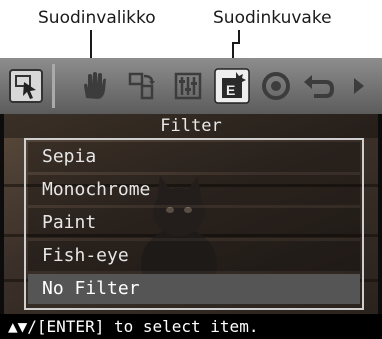 The image size is (382, 339). What do you see at coordinates (276, 86) in the screenshot?
I see `red-eye-icon` at bounding box center [276, 86].